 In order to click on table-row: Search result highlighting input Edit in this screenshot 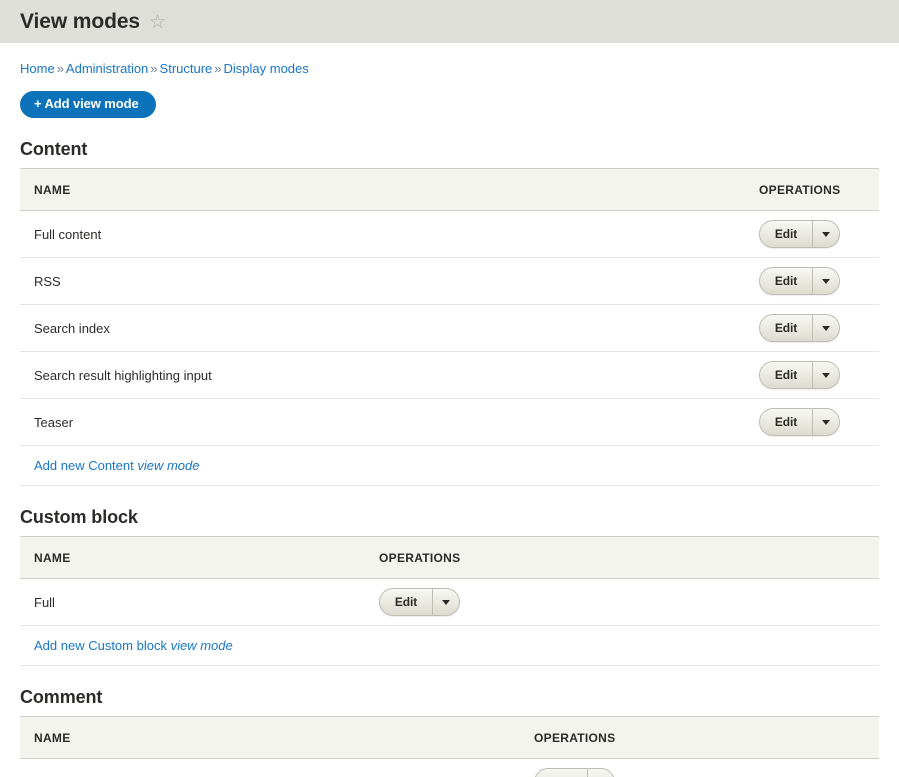, I will do `click(449, 375)`.